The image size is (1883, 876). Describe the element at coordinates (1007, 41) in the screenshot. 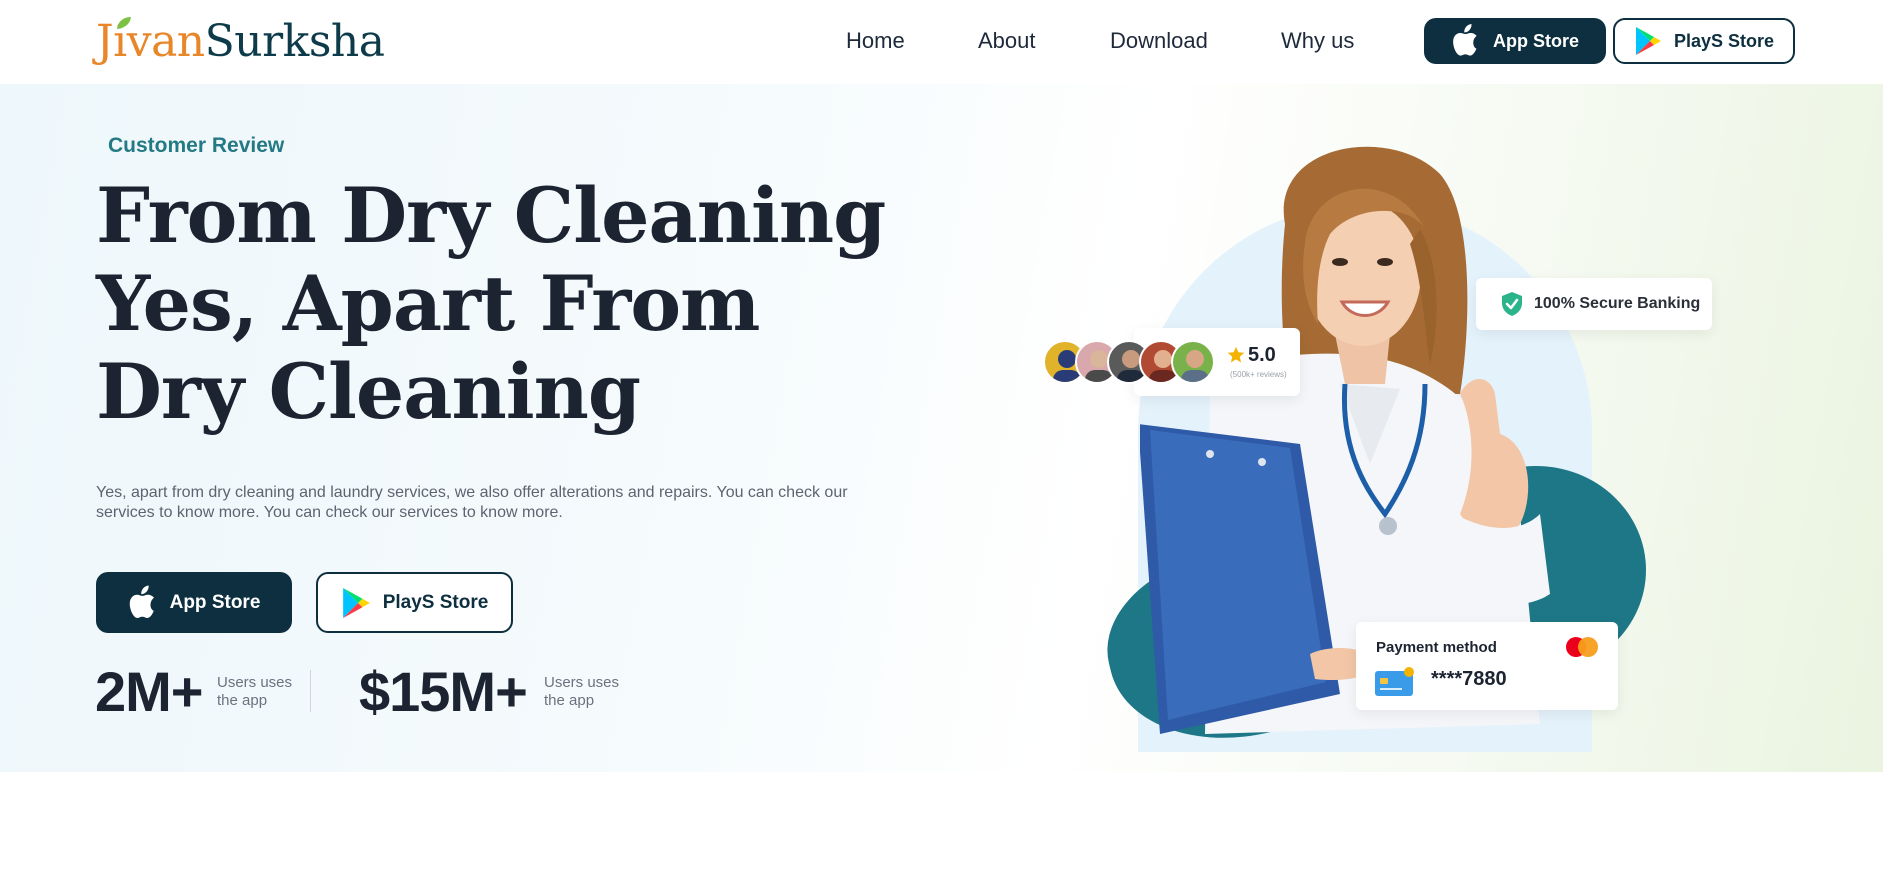

I see `nav-about: About` at that location.